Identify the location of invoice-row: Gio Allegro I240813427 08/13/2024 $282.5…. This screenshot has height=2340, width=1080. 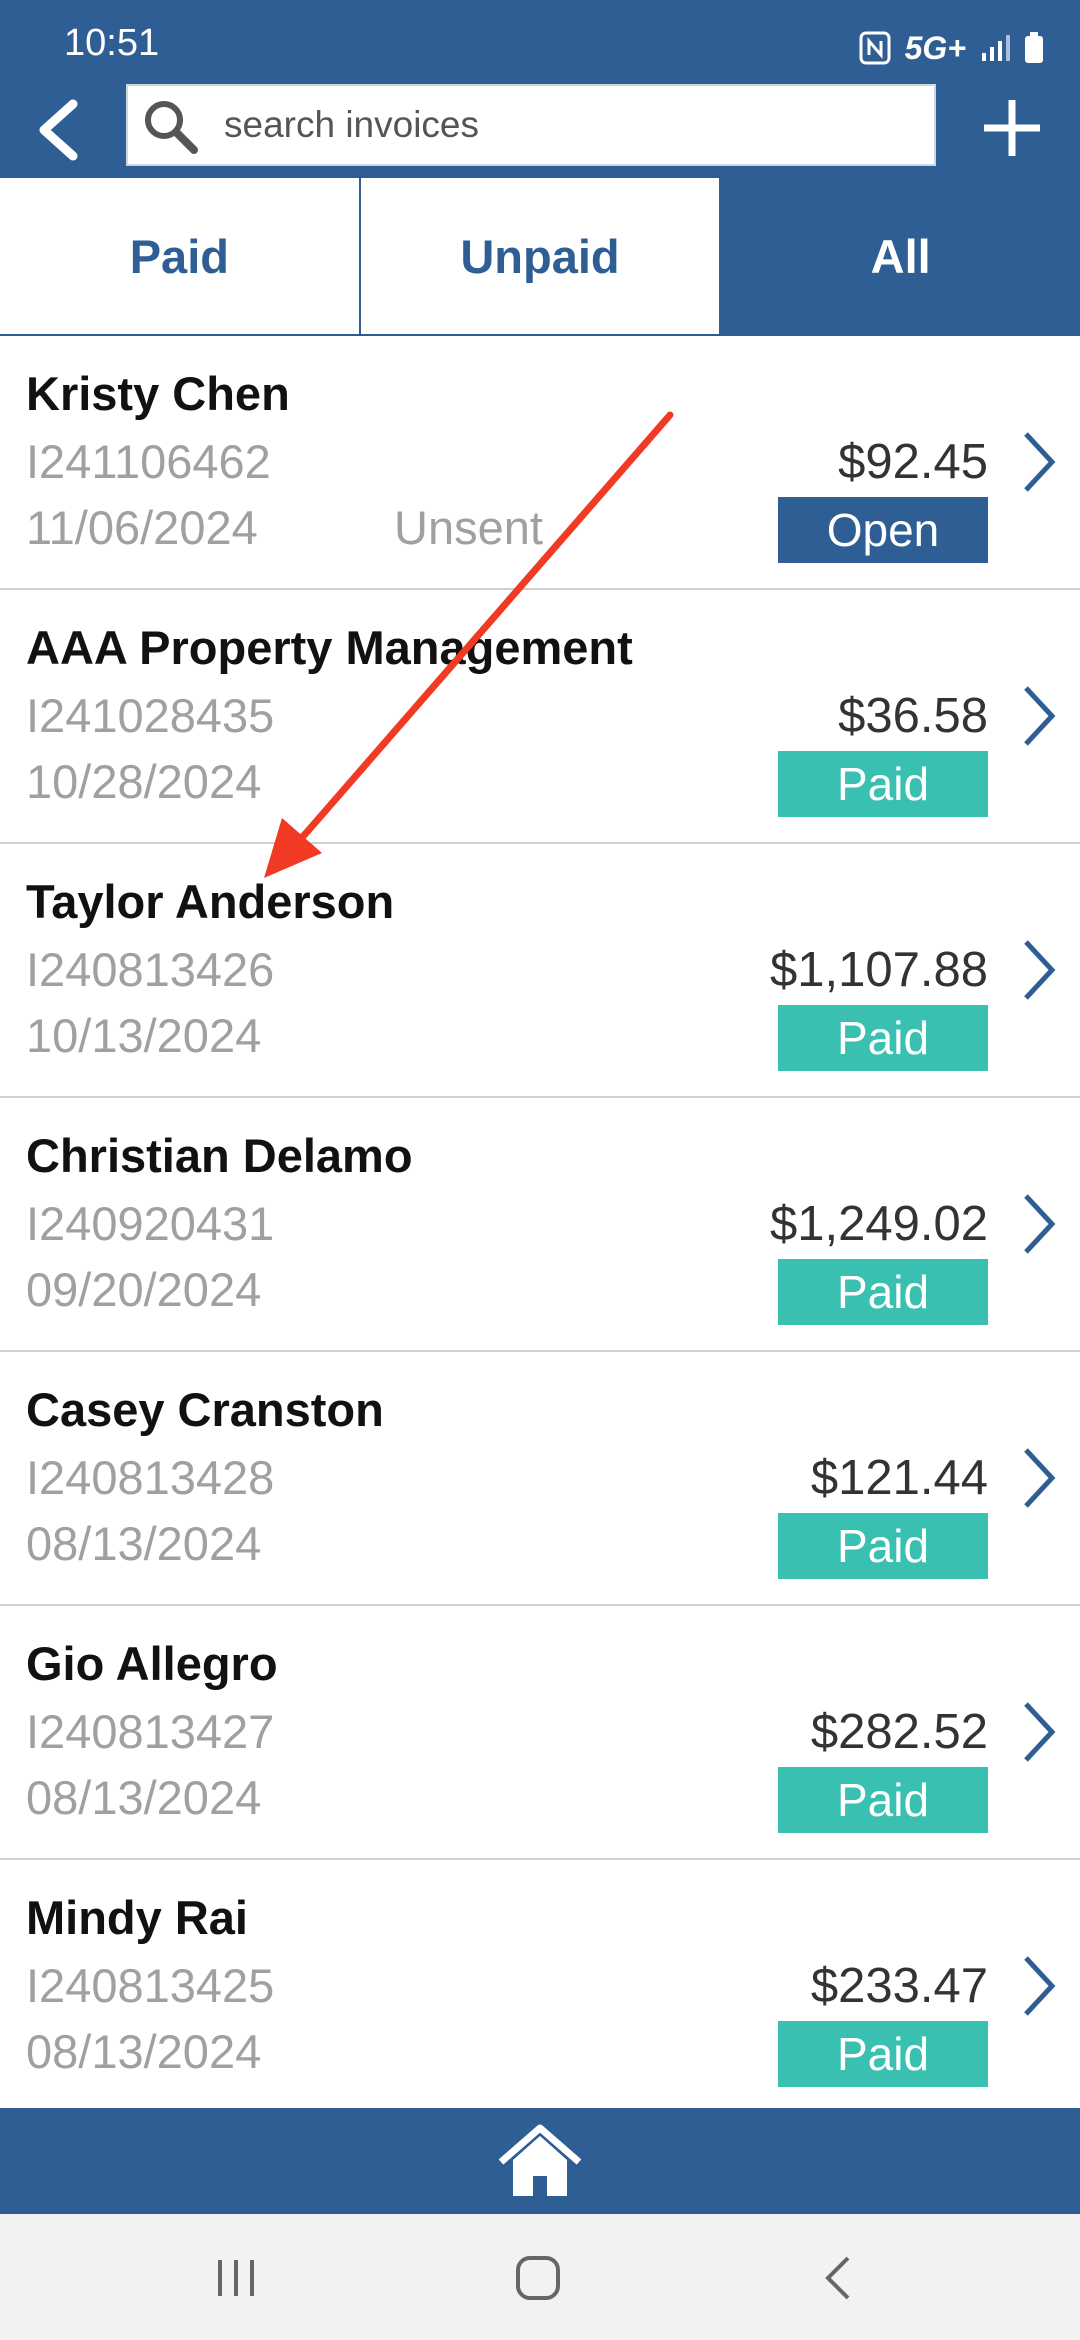
(540, 1733).